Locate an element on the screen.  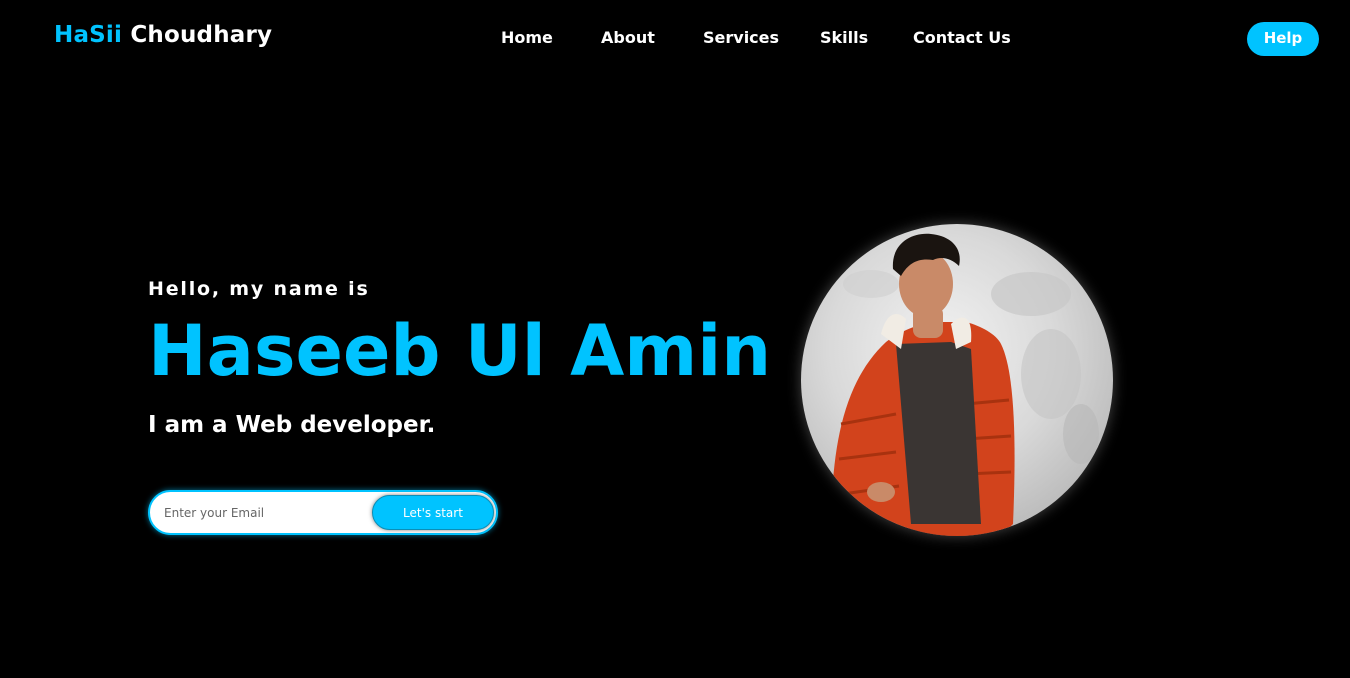
email-input is located at coordinates (264, 513).